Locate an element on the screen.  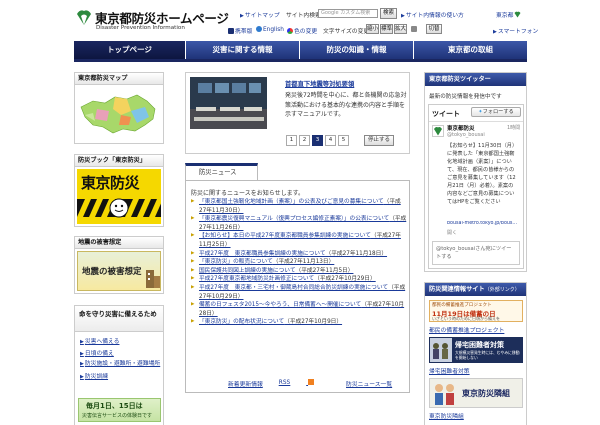
nav-underline is located at coordinates (300, 60).